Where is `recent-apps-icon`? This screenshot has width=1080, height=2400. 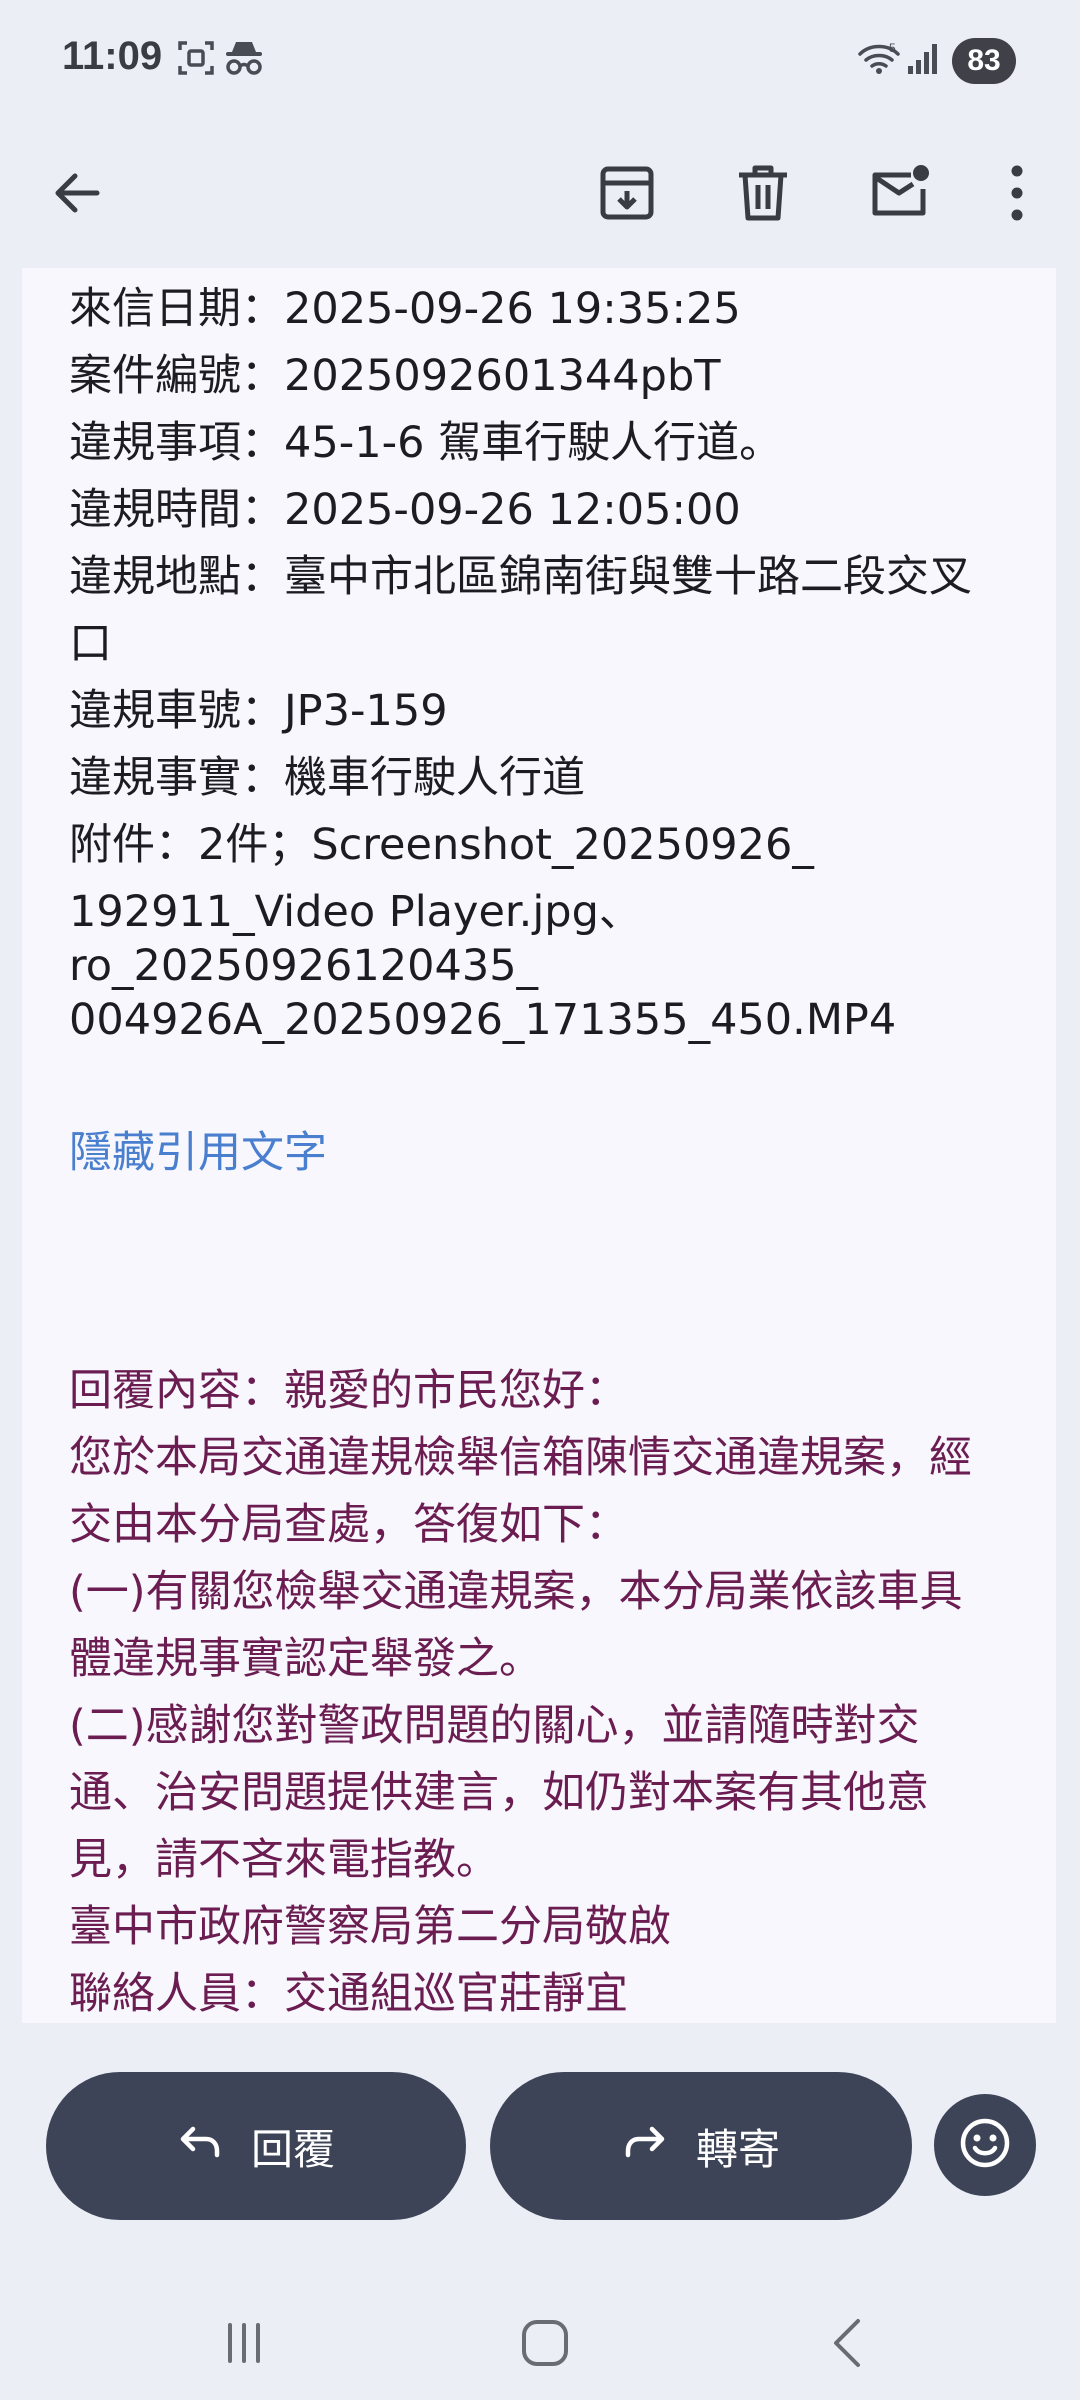
recent-apps-icon is located at coordinates (244, 2345).